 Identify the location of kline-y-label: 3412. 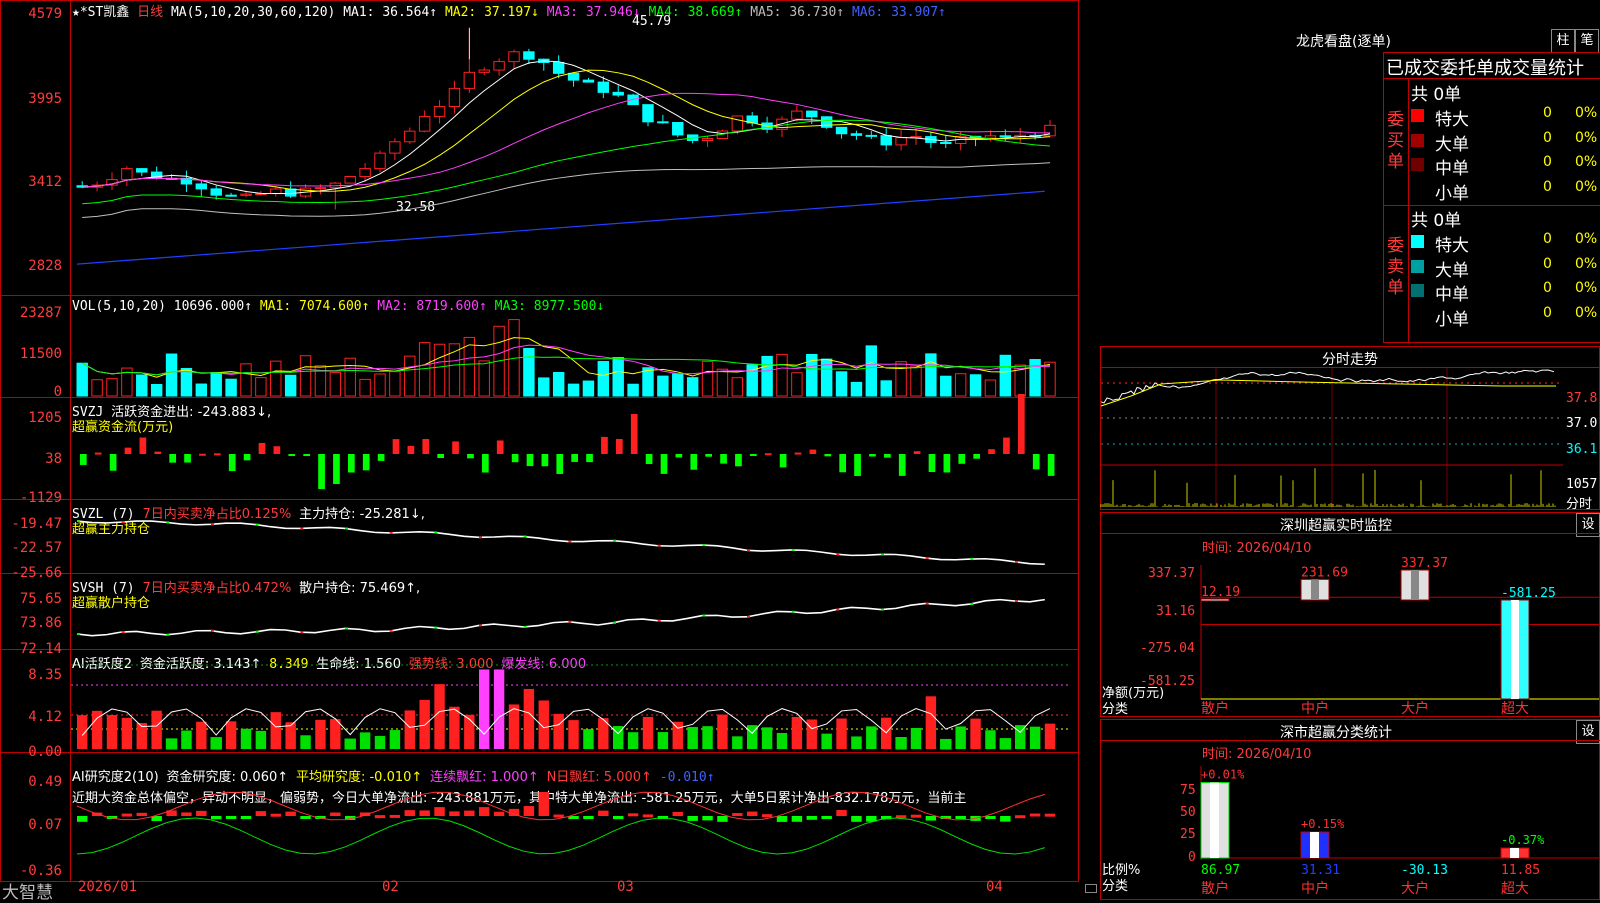
(45, 182).